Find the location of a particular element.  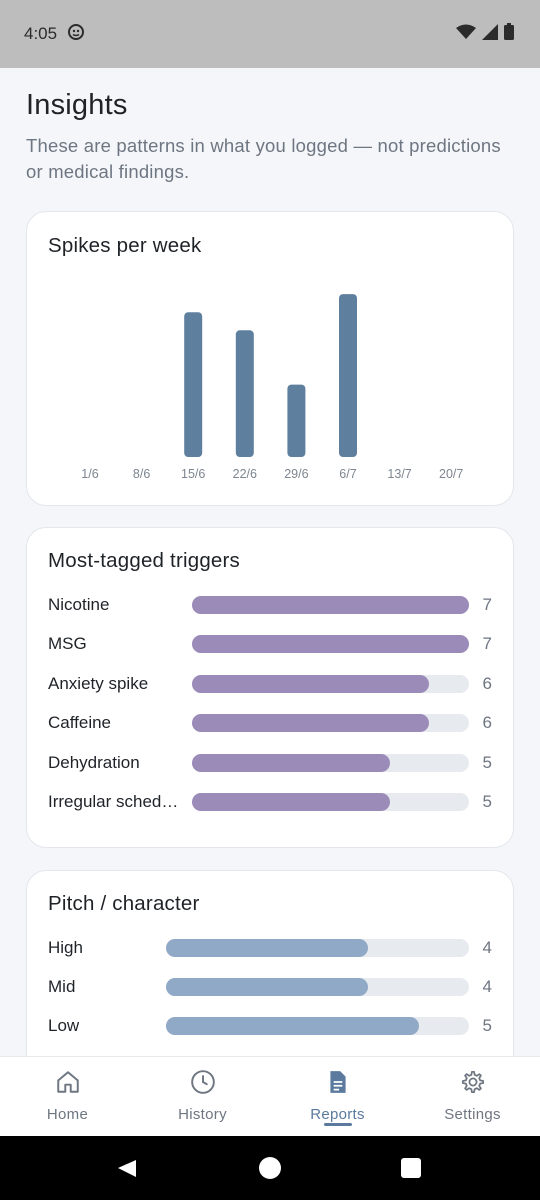

pitch-row: Low 5 is located at coordinates (270, 1026).